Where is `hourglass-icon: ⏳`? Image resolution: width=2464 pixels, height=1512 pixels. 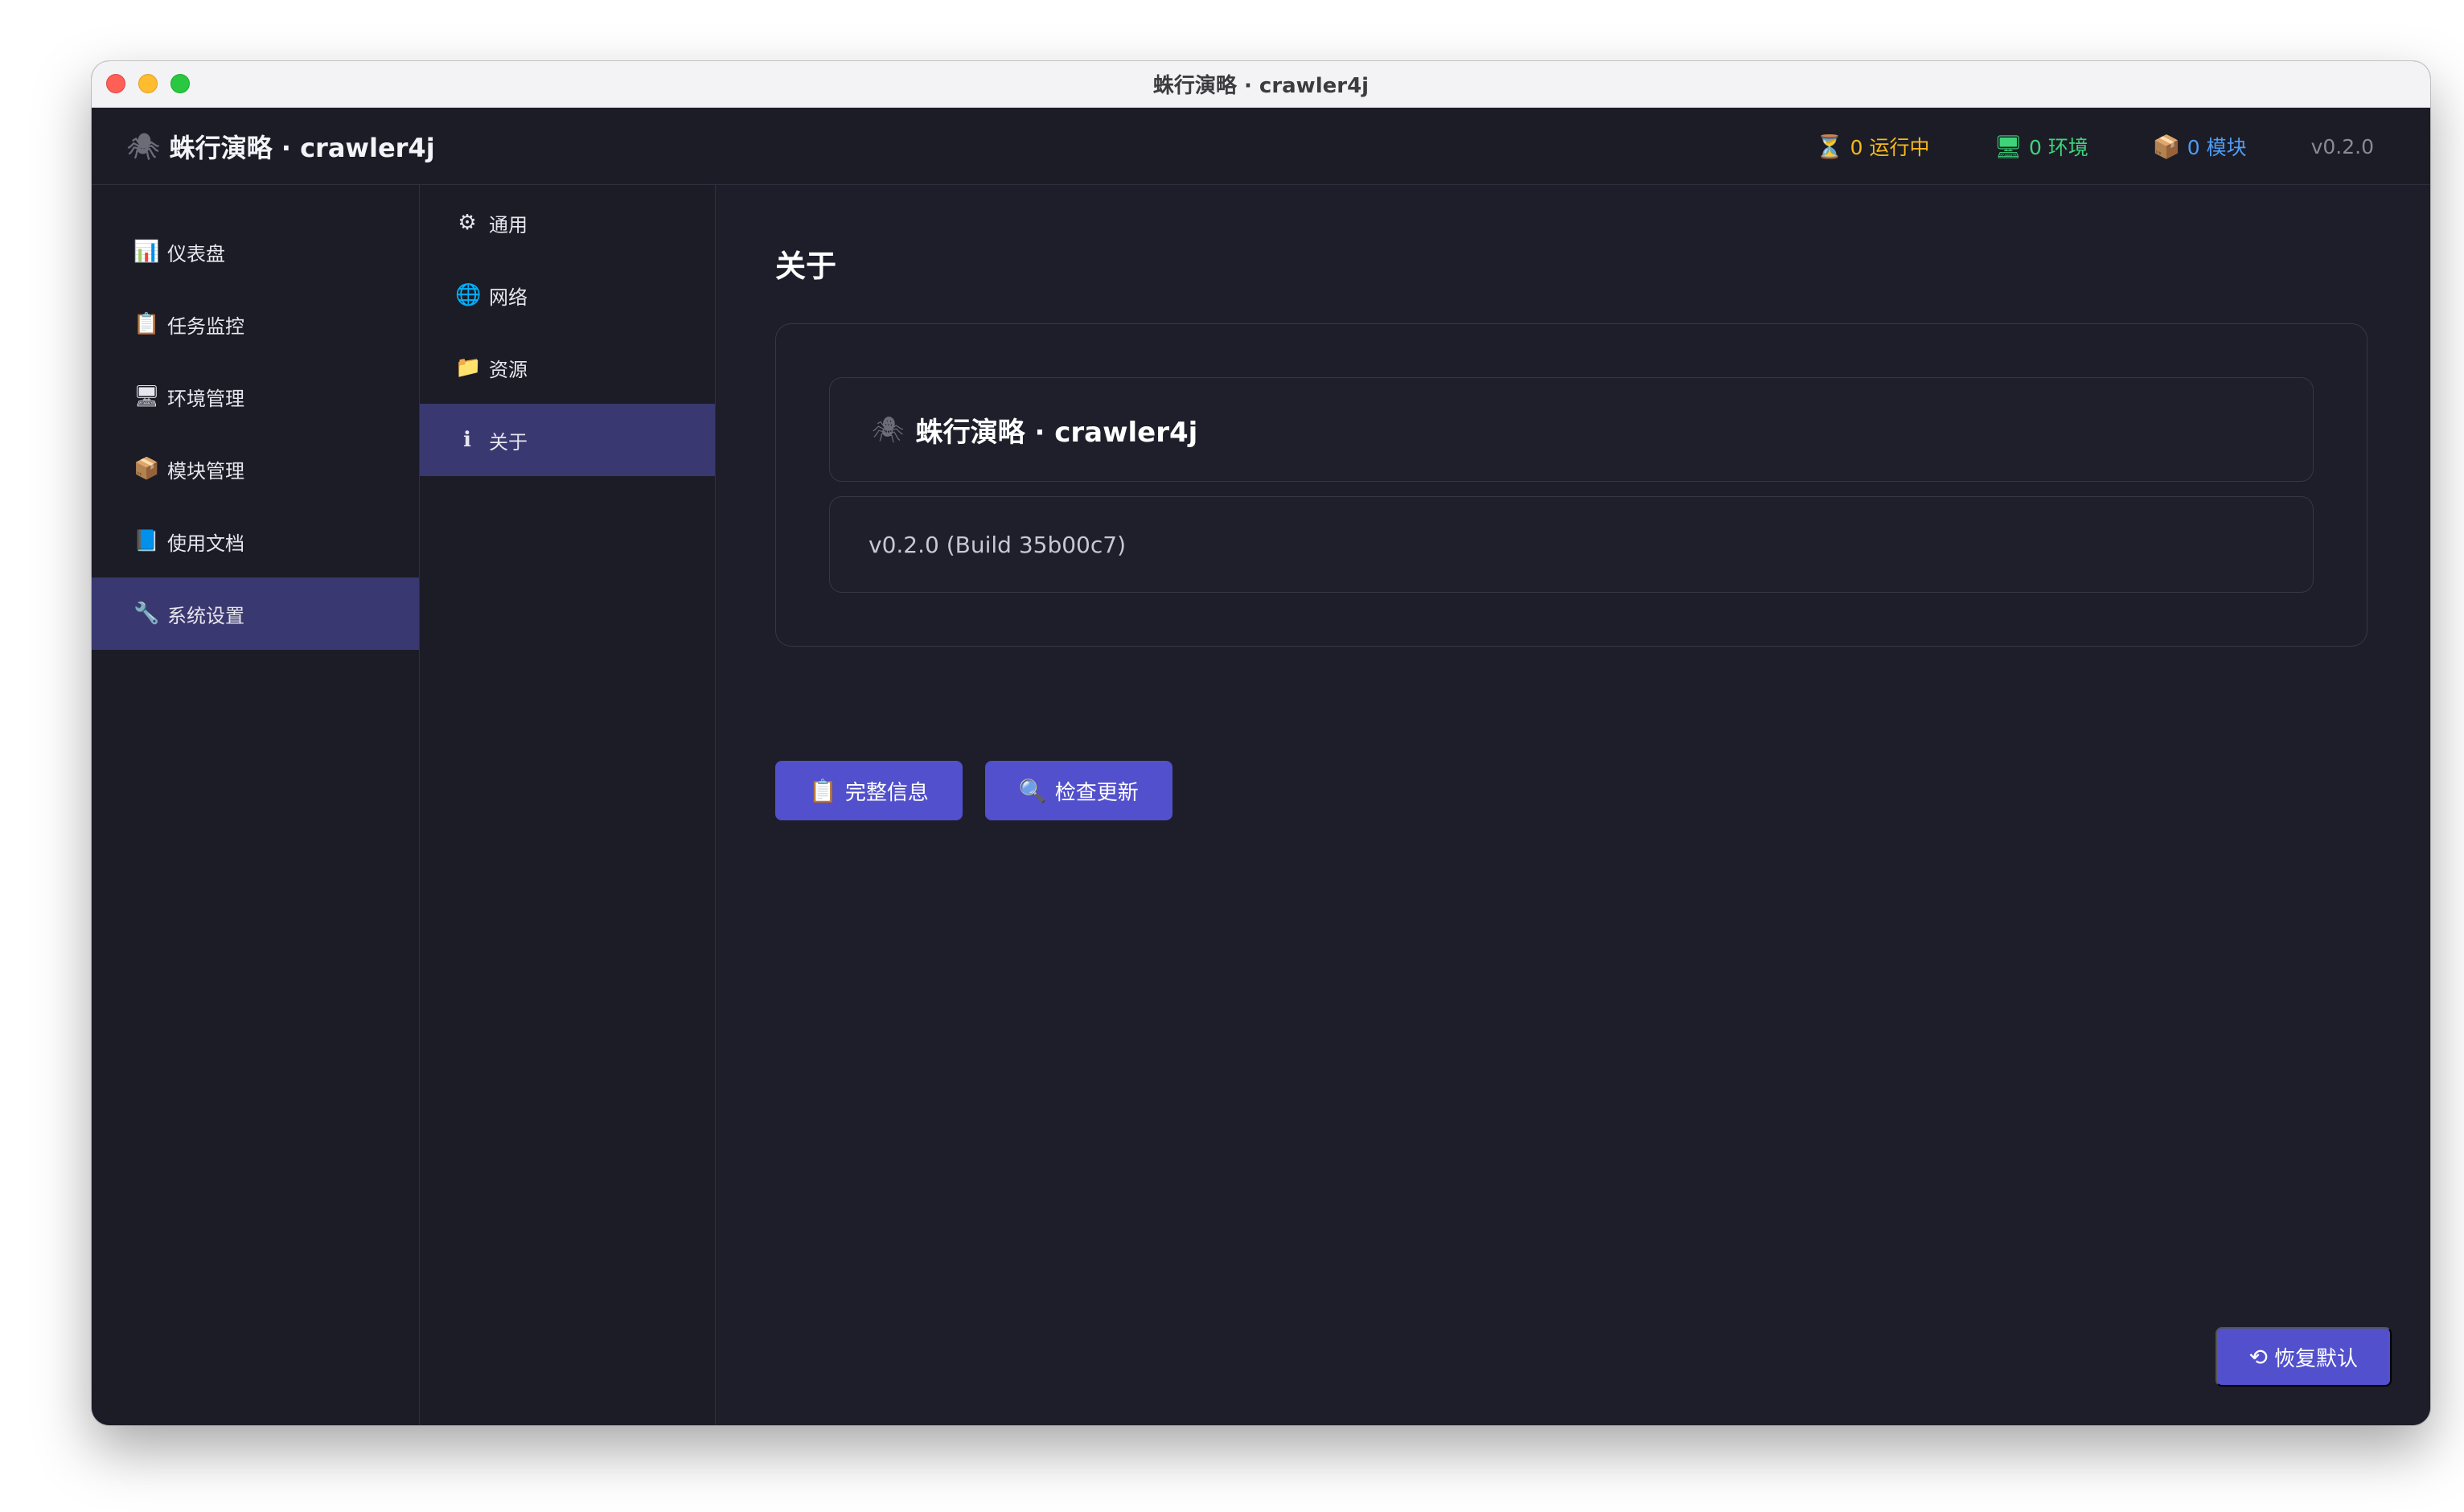
hourglass-icon: ⏳ is located at coordinates (1829, 146).